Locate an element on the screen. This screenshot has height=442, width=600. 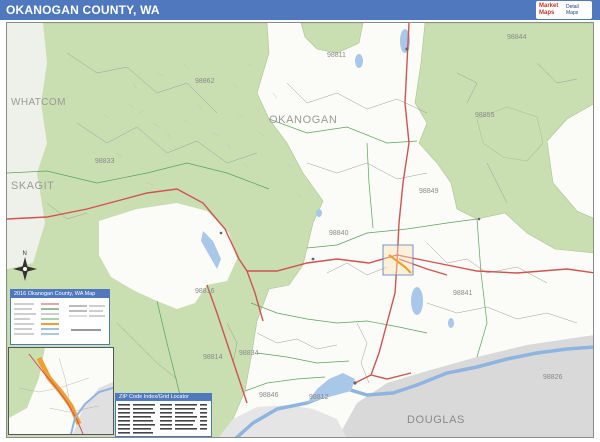
inset-map-omak is located at coordinates (61, 391).